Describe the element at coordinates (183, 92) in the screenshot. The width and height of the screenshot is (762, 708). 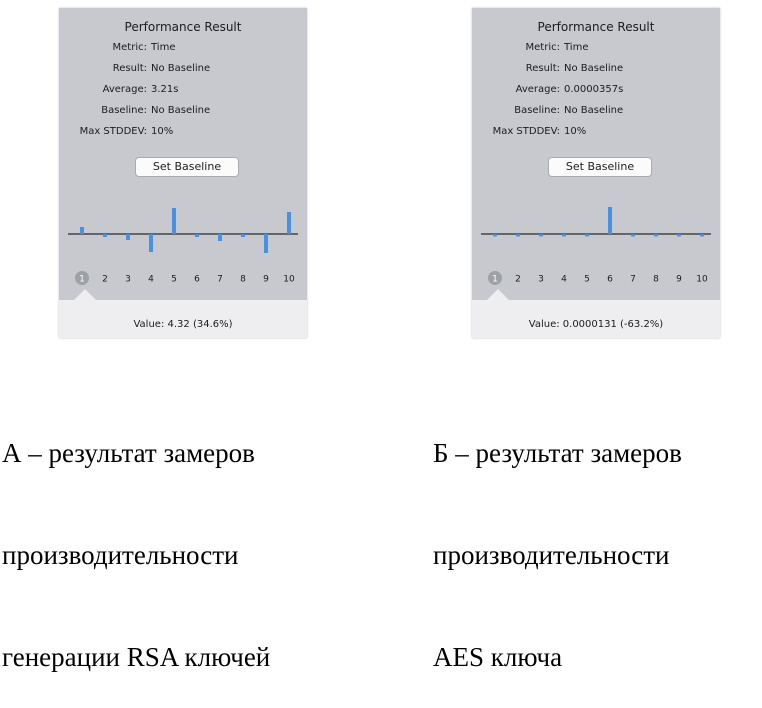
I see `average-row: Average: 3.21s` at that location.